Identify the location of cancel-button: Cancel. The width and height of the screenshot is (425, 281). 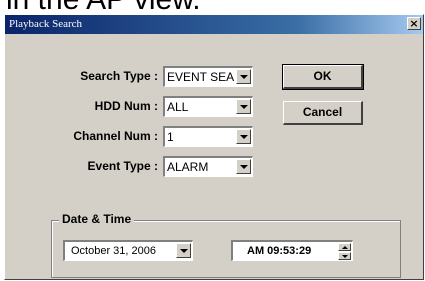
(323, 113).